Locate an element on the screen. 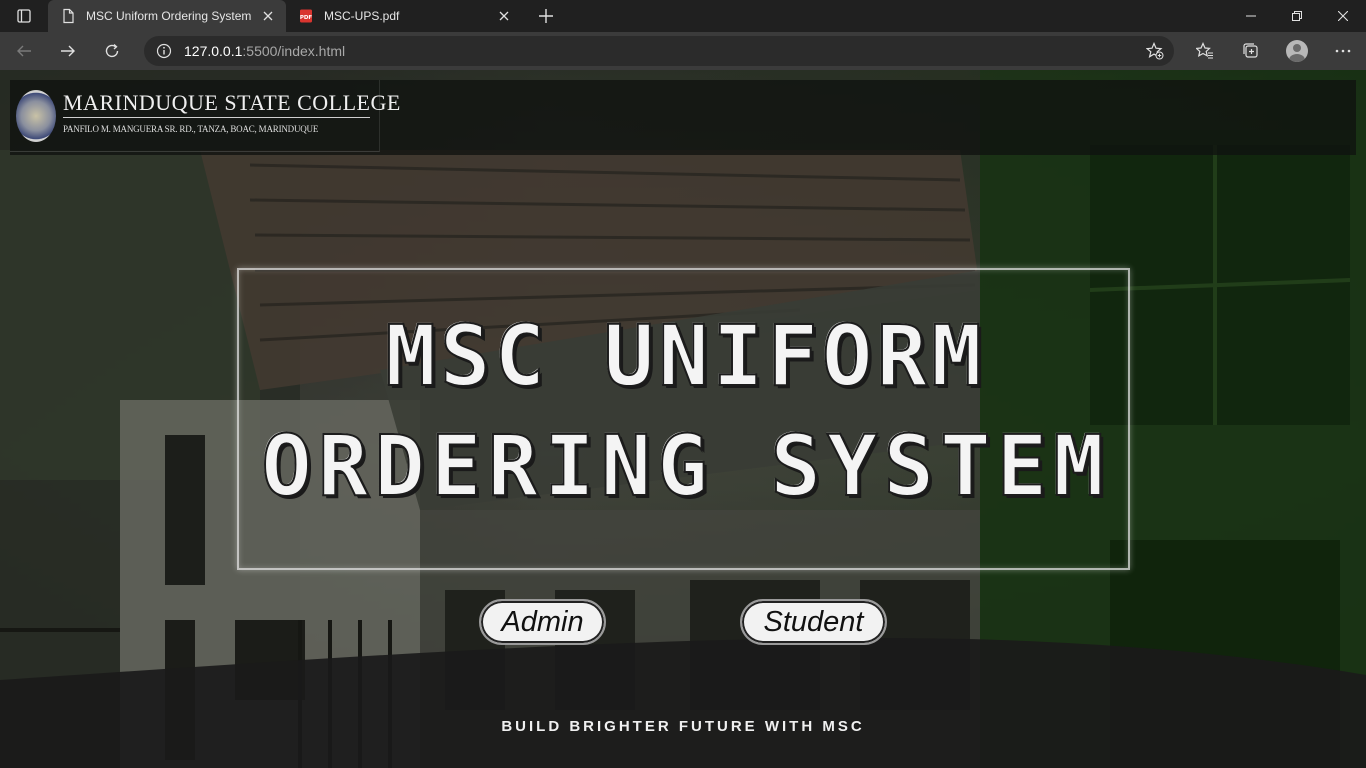 This screenshot has height=768, width=1366. avatar is located at coordinates (1297, 51).